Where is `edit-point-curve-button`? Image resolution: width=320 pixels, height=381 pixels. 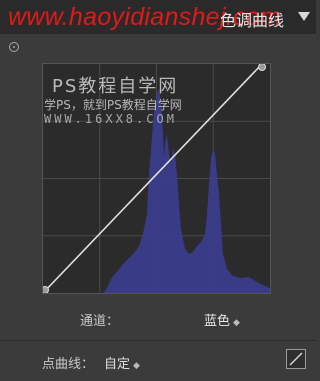
edit-point-curve-button is located at coordinates (296, 359).